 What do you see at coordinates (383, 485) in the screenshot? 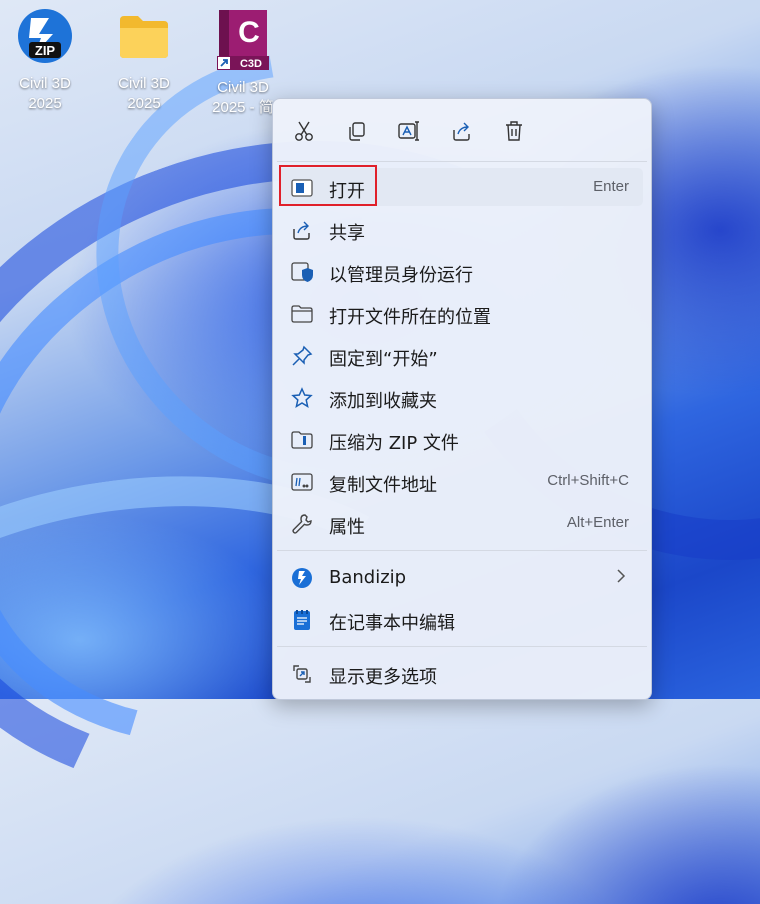
I see `menu-item-label: 复制文件地址` at bounding box center [383, 485].